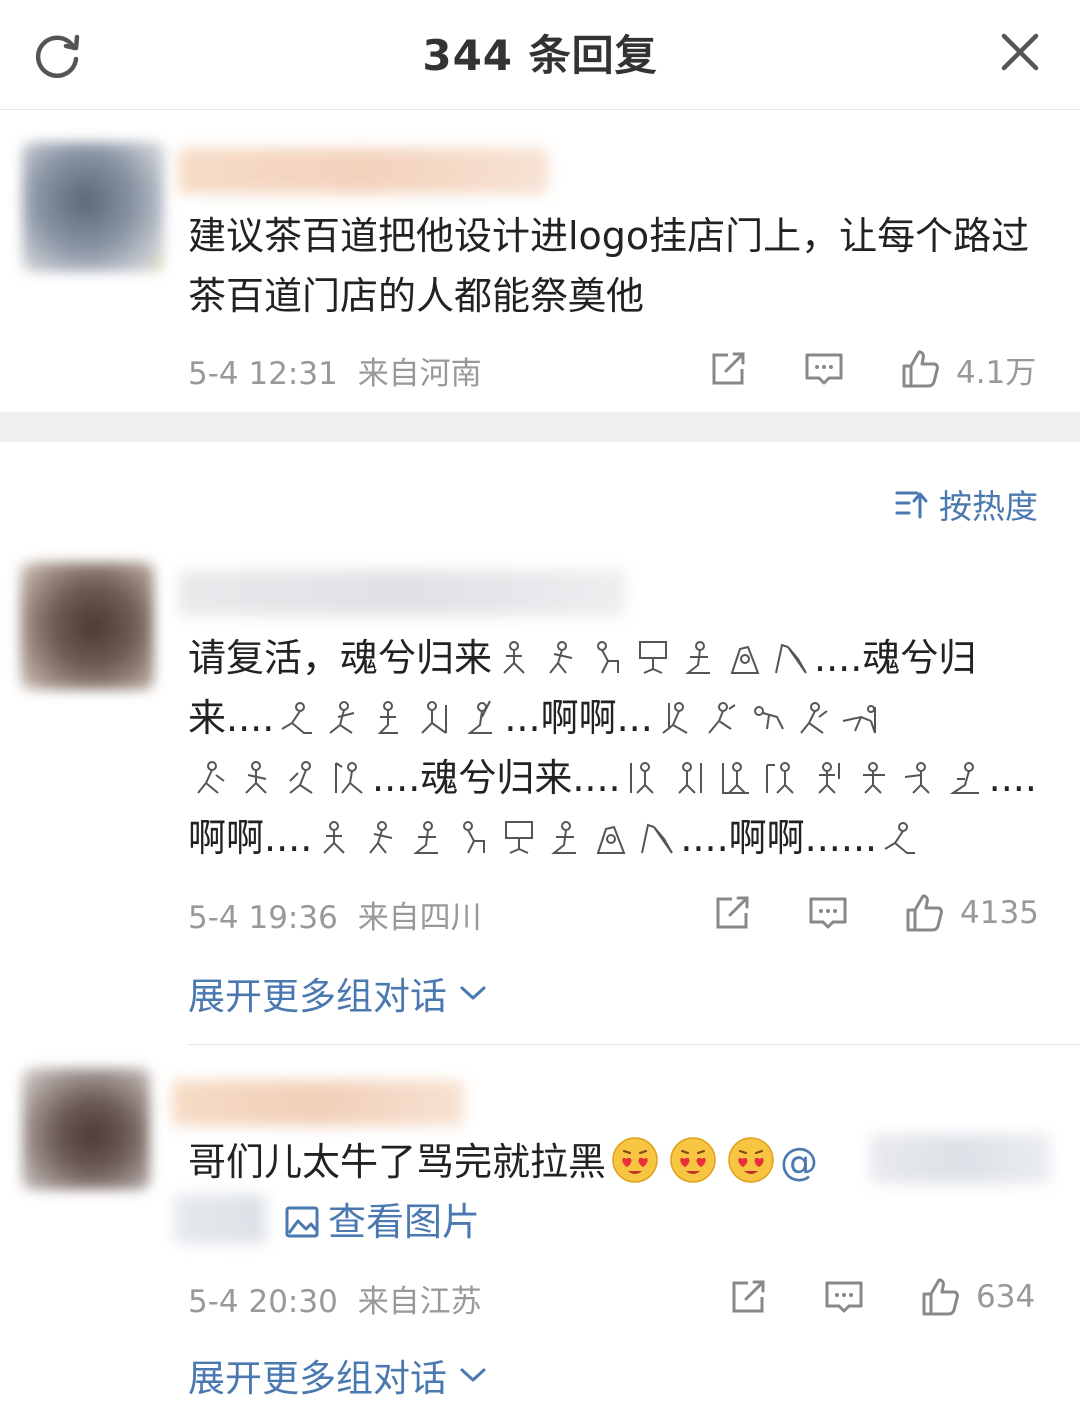 Image resolution: width=1080 pixels, height=1402 pixels. I want to click on reply-actions: 4135, so click(874, 913).